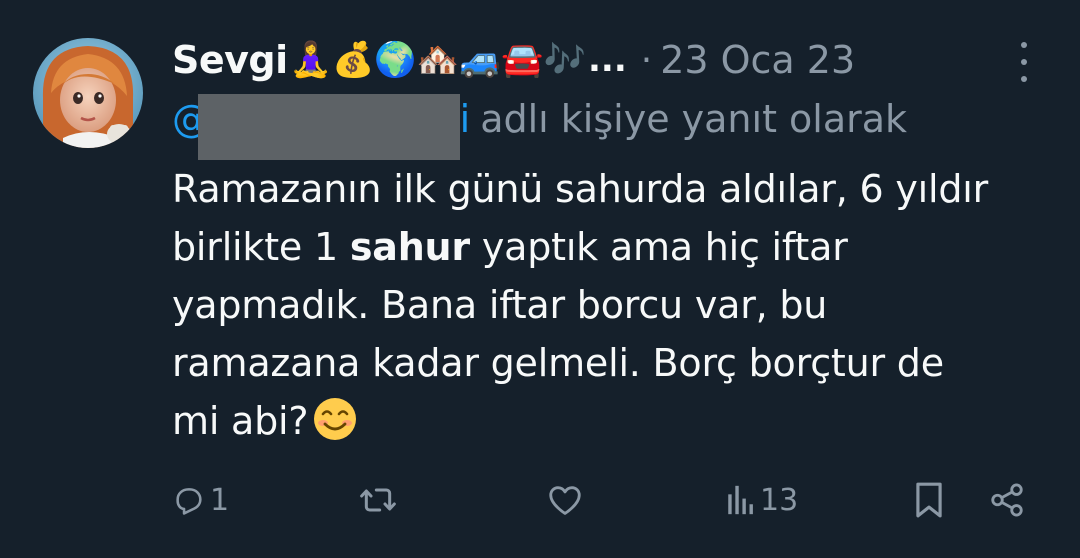 This screenshot has height=558, width=1080. What do you see at coordinates (694, 119) in the screenshot?
I see `reply-suffix: adlı kişiye yanıt olarak` at bounding box center [694, 119].